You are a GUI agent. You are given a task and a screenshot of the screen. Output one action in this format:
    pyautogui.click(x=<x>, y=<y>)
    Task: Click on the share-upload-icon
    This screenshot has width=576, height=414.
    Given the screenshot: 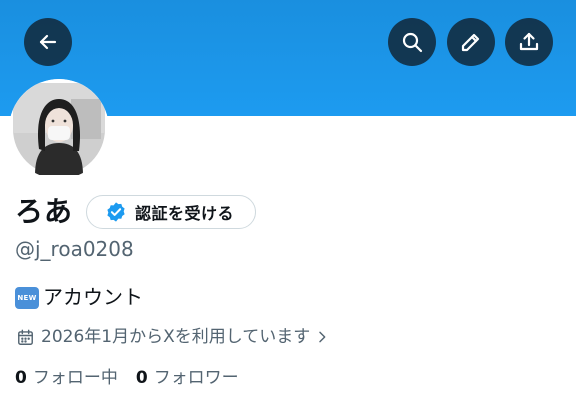 What is the action you would take?
    pyautogui.click(x=529, y=41)
    